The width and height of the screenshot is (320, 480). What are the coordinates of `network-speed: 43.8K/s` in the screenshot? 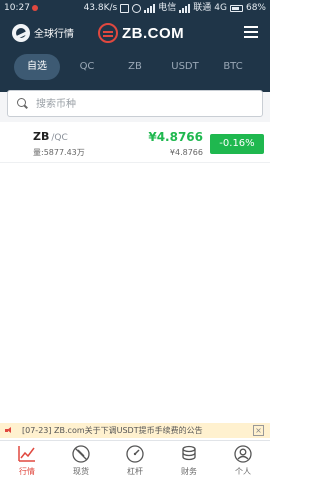 It's located at (100, 8).